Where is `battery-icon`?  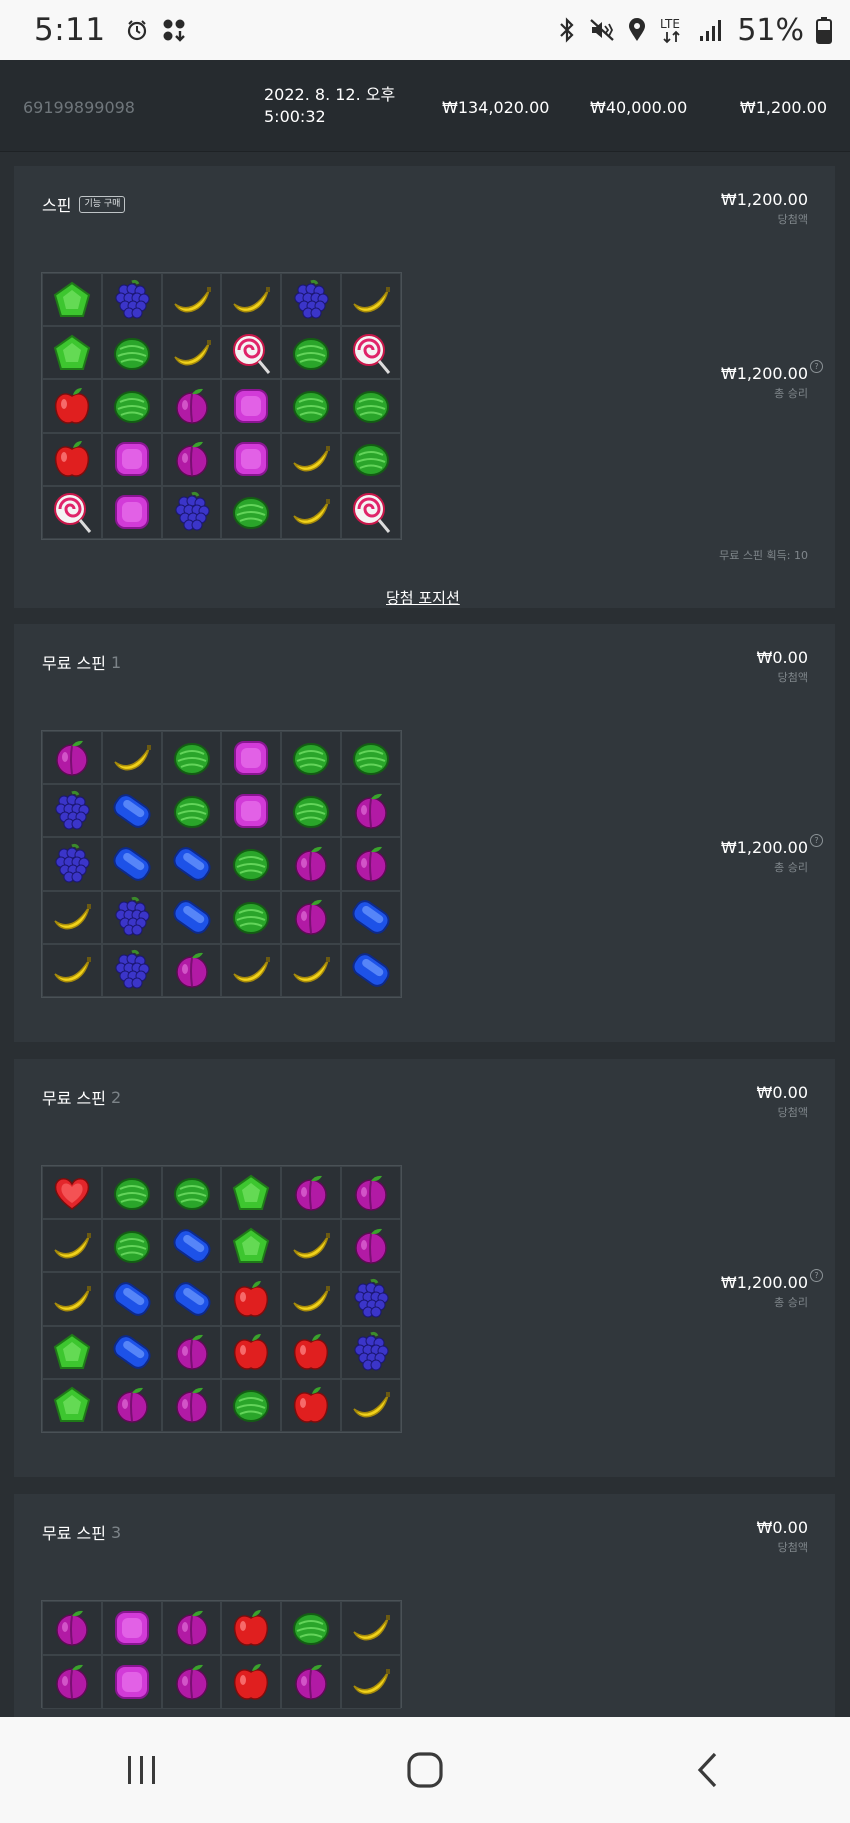
battery-icon is located at coordinates (824, 30).